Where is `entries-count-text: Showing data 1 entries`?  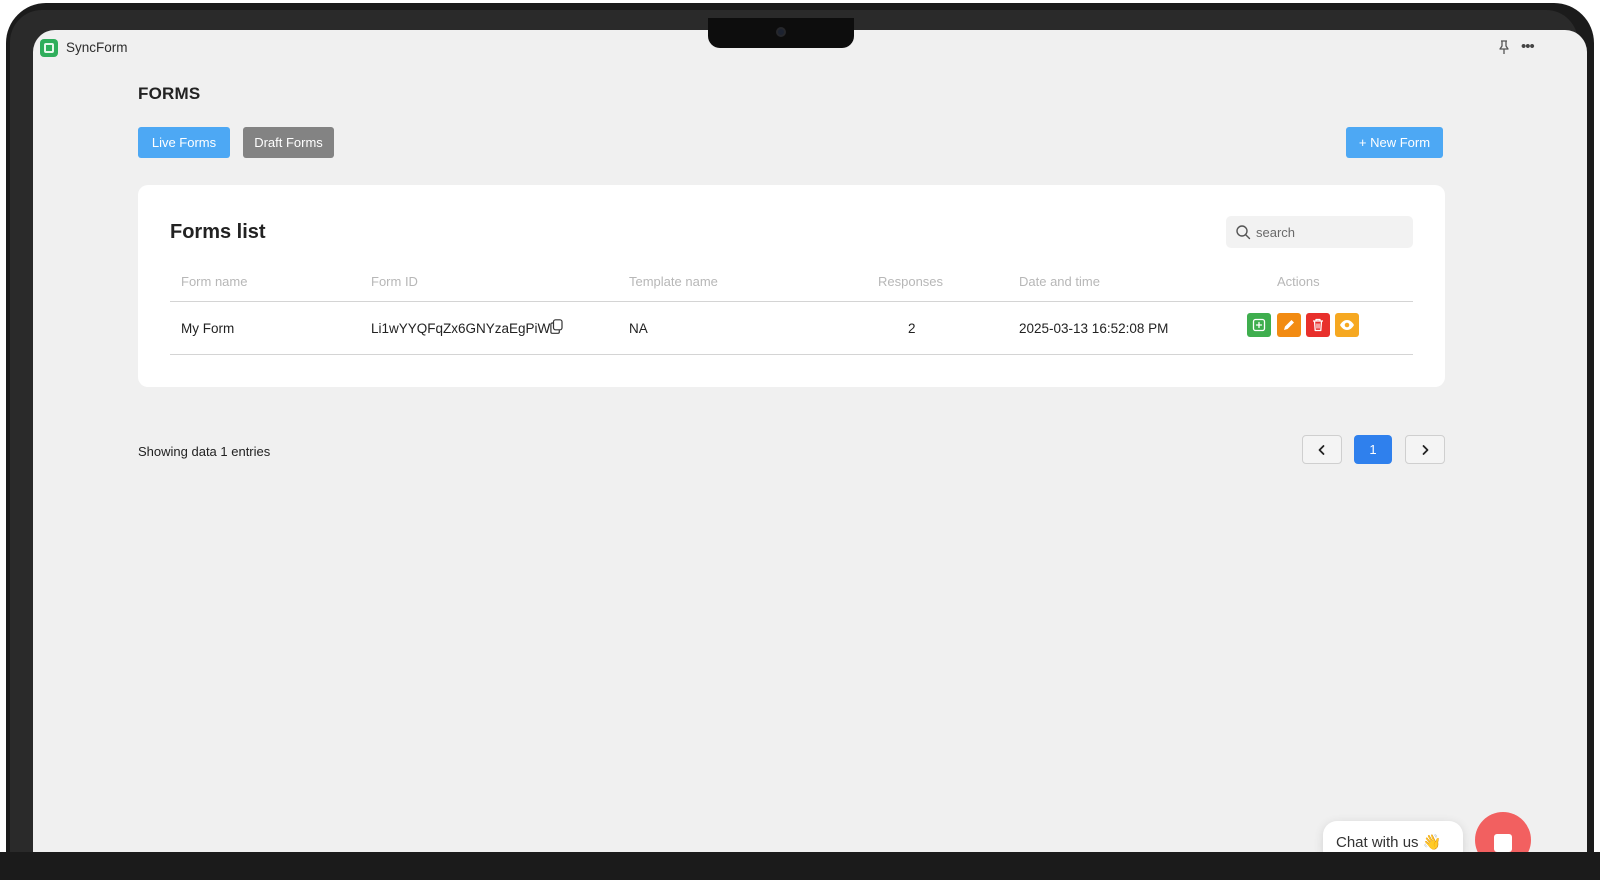
entries-count-text: Showing data 1 entries is located at coordinates (204, 451).